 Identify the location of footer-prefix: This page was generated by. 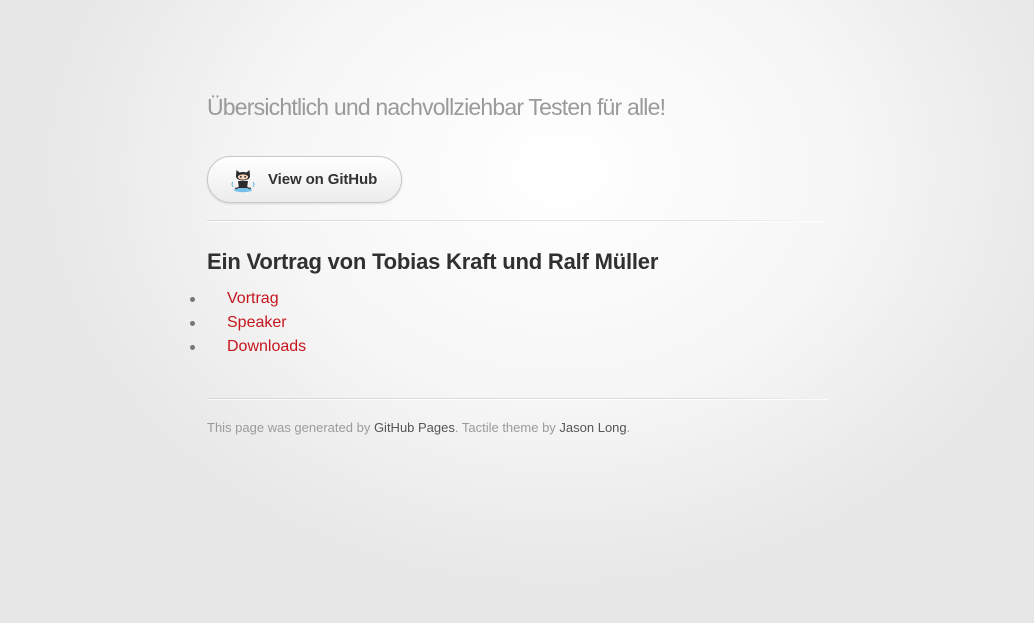
(290, 427).